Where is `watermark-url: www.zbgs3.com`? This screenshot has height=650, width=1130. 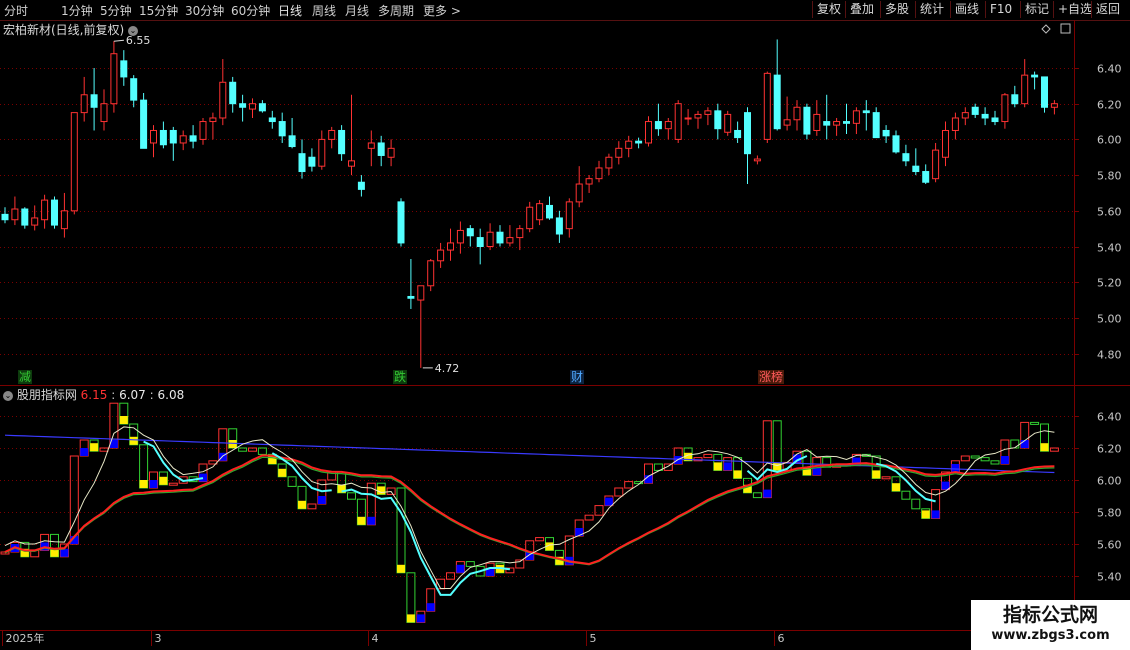
watermark-url: www.zbgs3.com is located at coordinates (1050, 635).